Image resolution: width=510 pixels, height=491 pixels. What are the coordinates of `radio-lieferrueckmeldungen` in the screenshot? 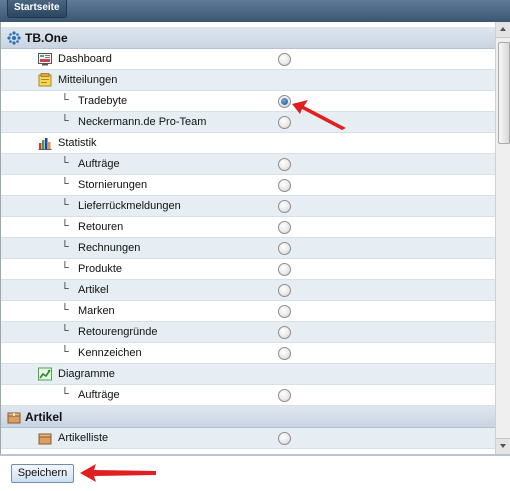 It's located at (284, 206).